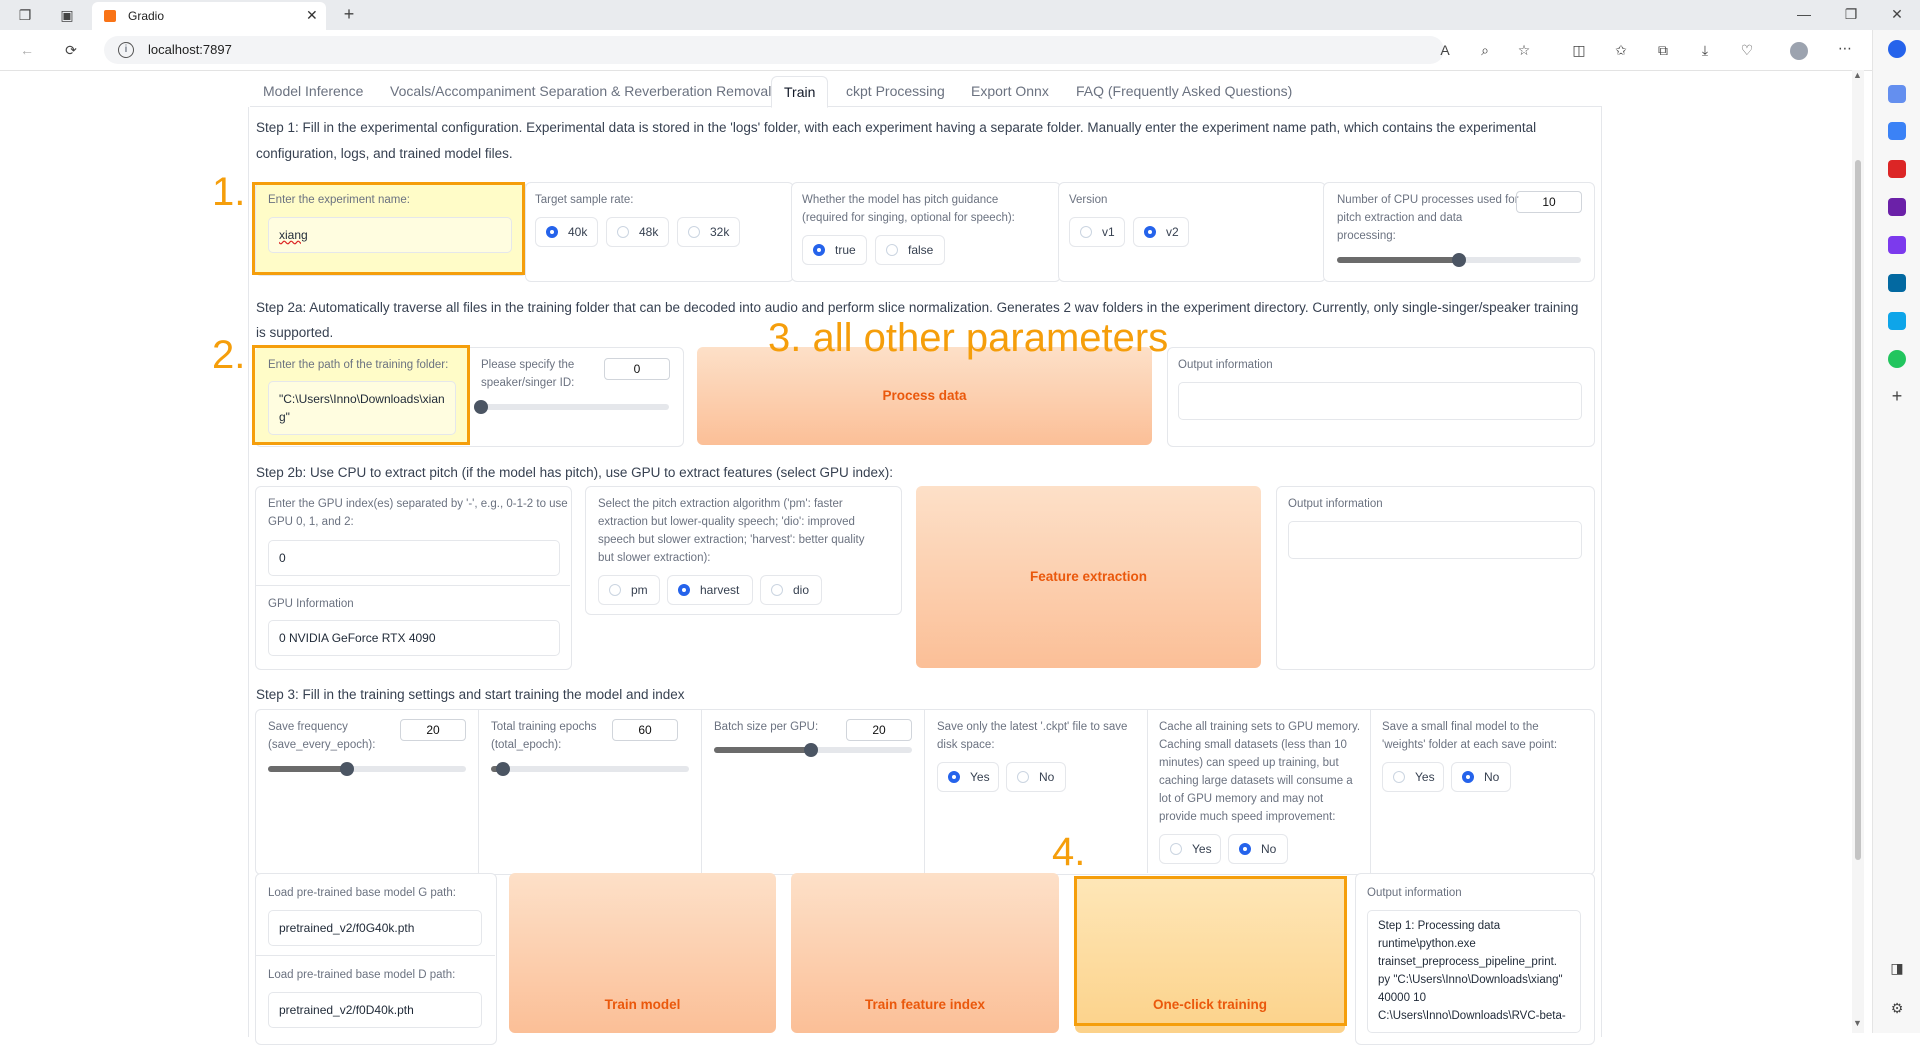 This screenshot has height=1045, width=1920. I want to click on save-latest-no-radio: No, so click(1036, 777).